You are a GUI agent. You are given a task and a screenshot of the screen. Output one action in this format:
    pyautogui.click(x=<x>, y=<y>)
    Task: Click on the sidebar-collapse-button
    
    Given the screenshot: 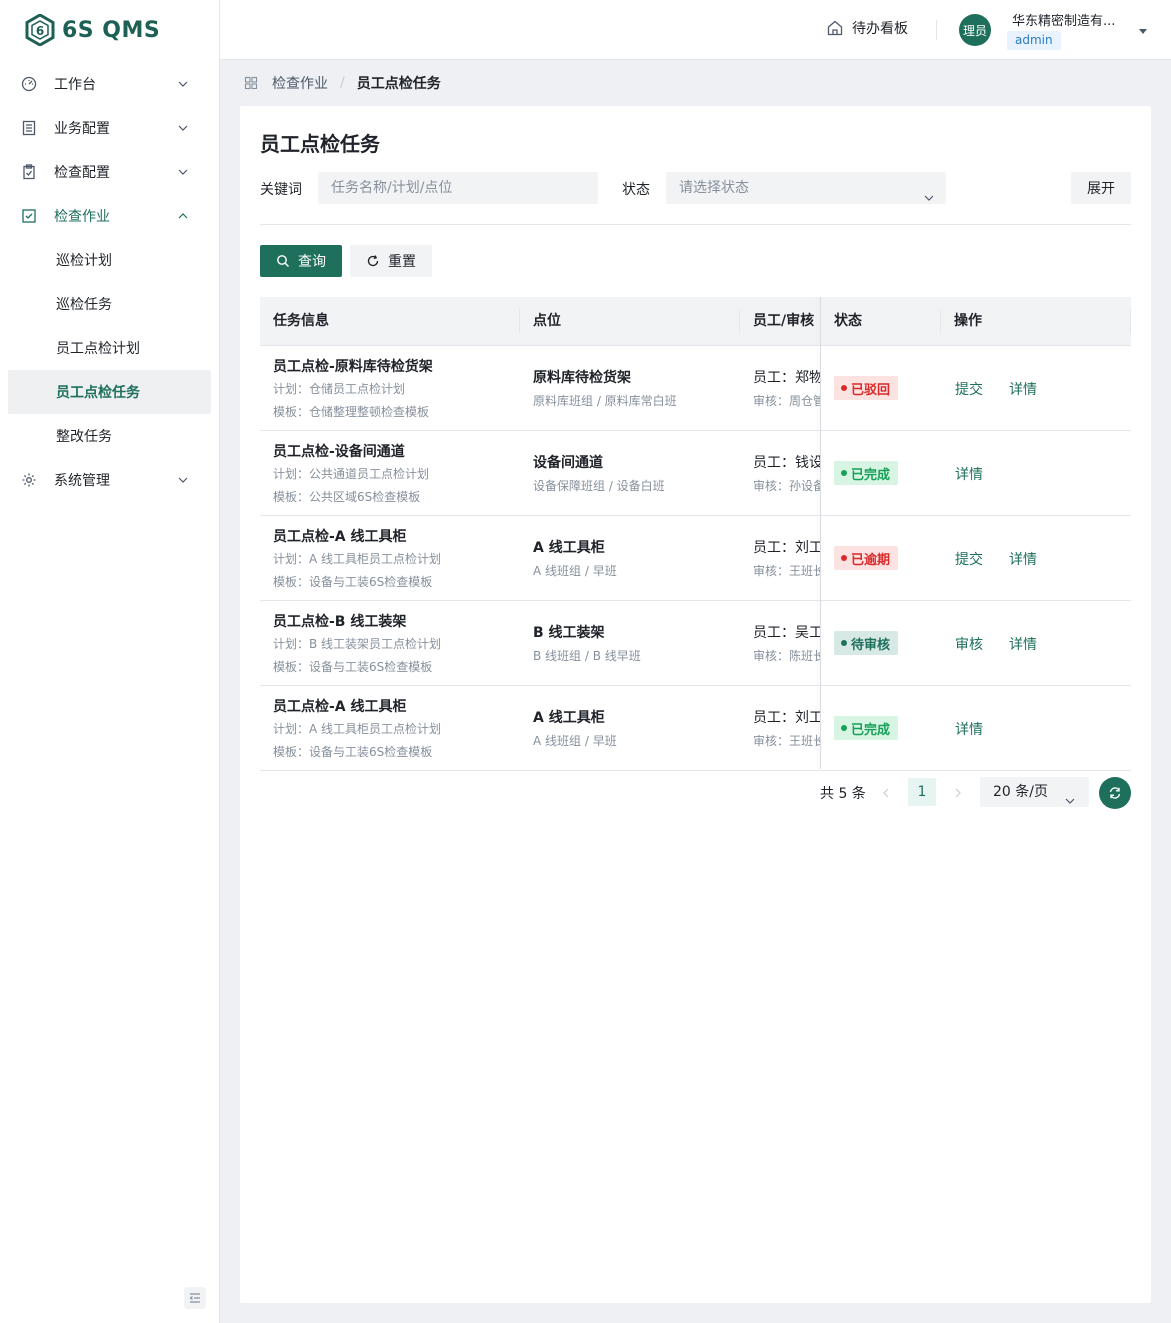 What is the action you would take?
    pyautogui.click(x=195, y=1298)
    